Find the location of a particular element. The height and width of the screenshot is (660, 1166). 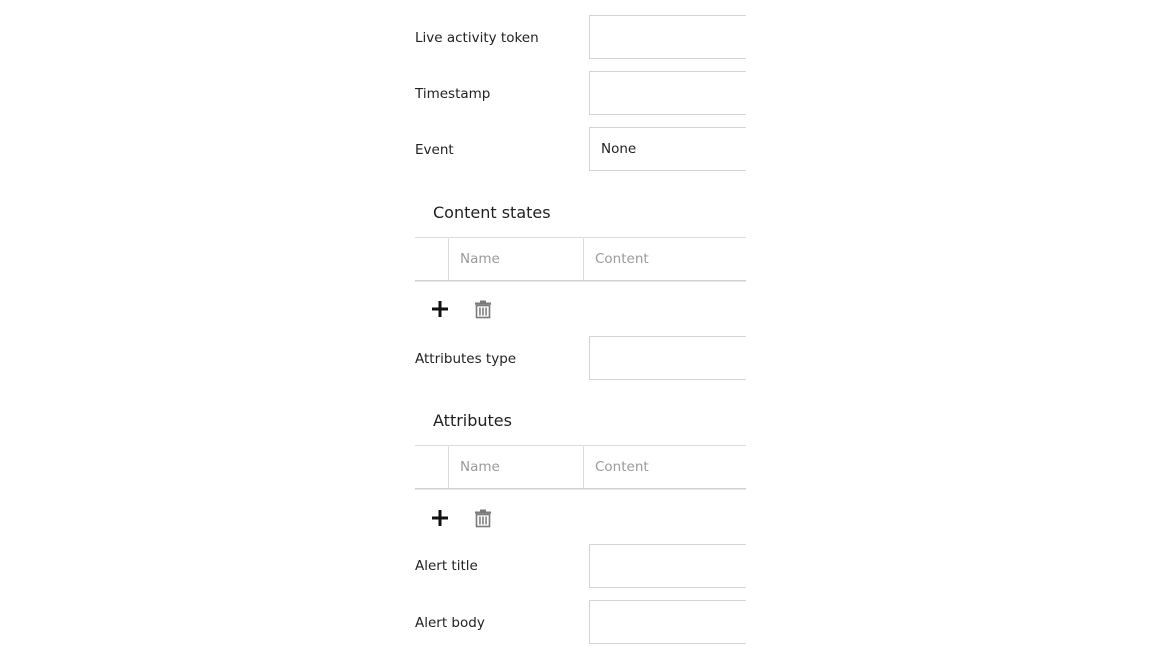

alert-body-label: Alert body is located at coordinates (450, 623).